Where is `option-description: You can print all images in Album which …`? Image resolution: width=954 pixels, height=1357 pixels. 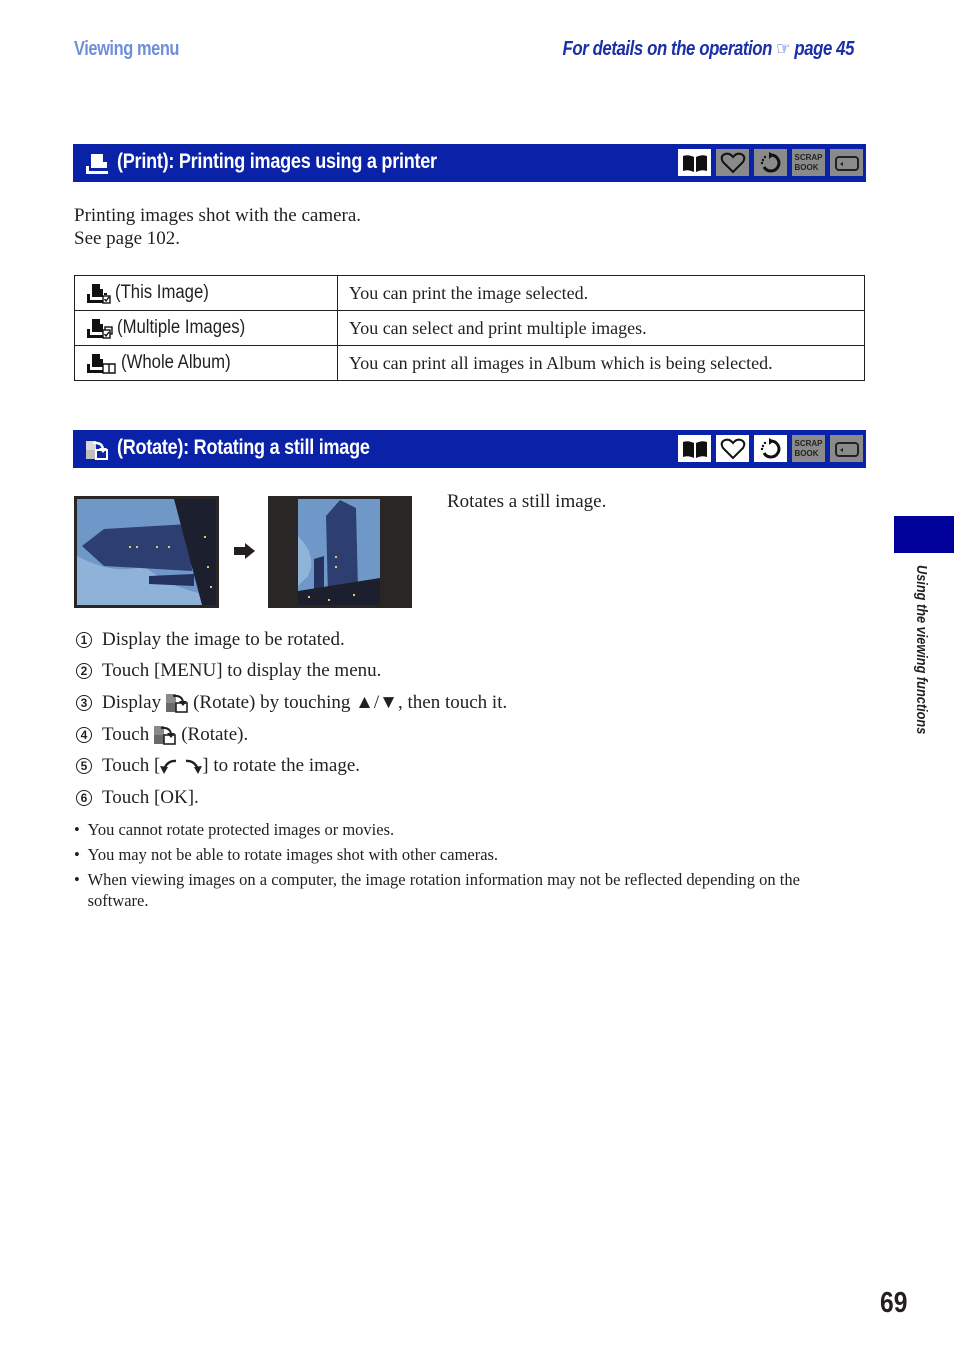 option-description: You can print all images in Album which … is located at coordinates (601, 363).